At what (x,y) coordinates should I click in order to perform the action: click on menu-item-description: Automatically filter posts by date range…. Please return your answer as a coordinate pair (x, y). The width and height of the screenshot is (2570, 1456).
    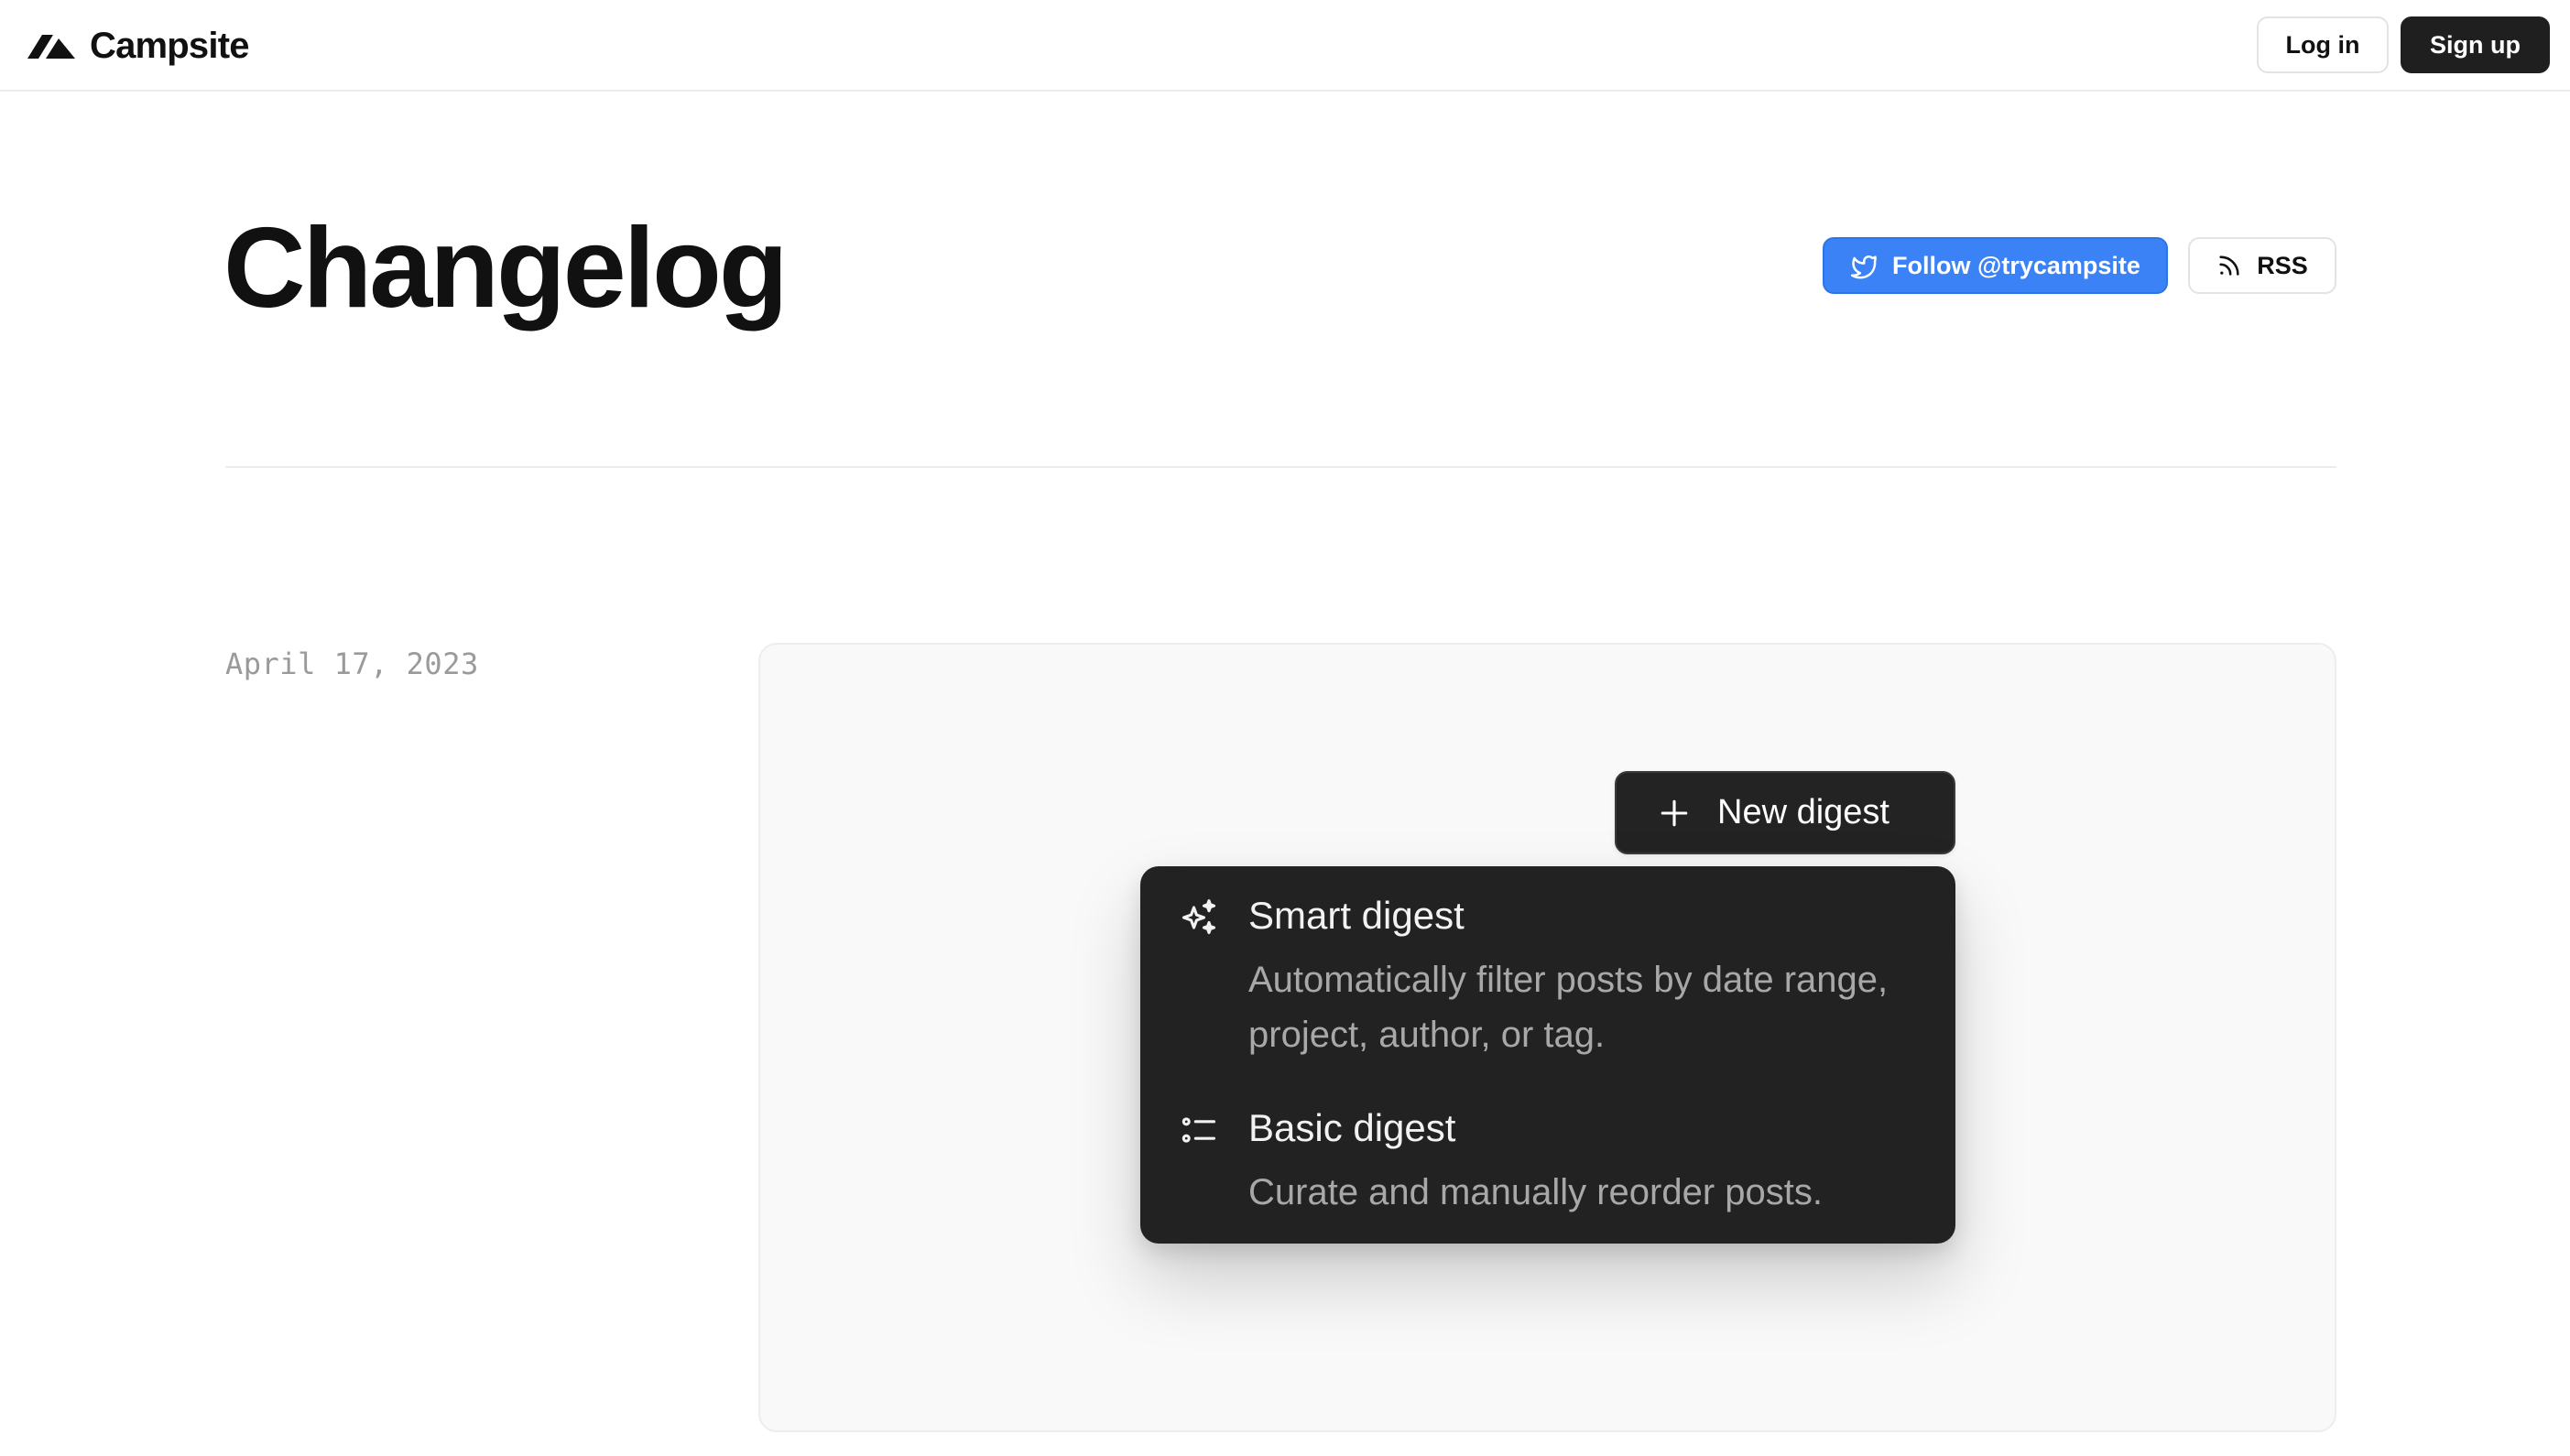
    Looking at the image, I should click on (1568, 1007).